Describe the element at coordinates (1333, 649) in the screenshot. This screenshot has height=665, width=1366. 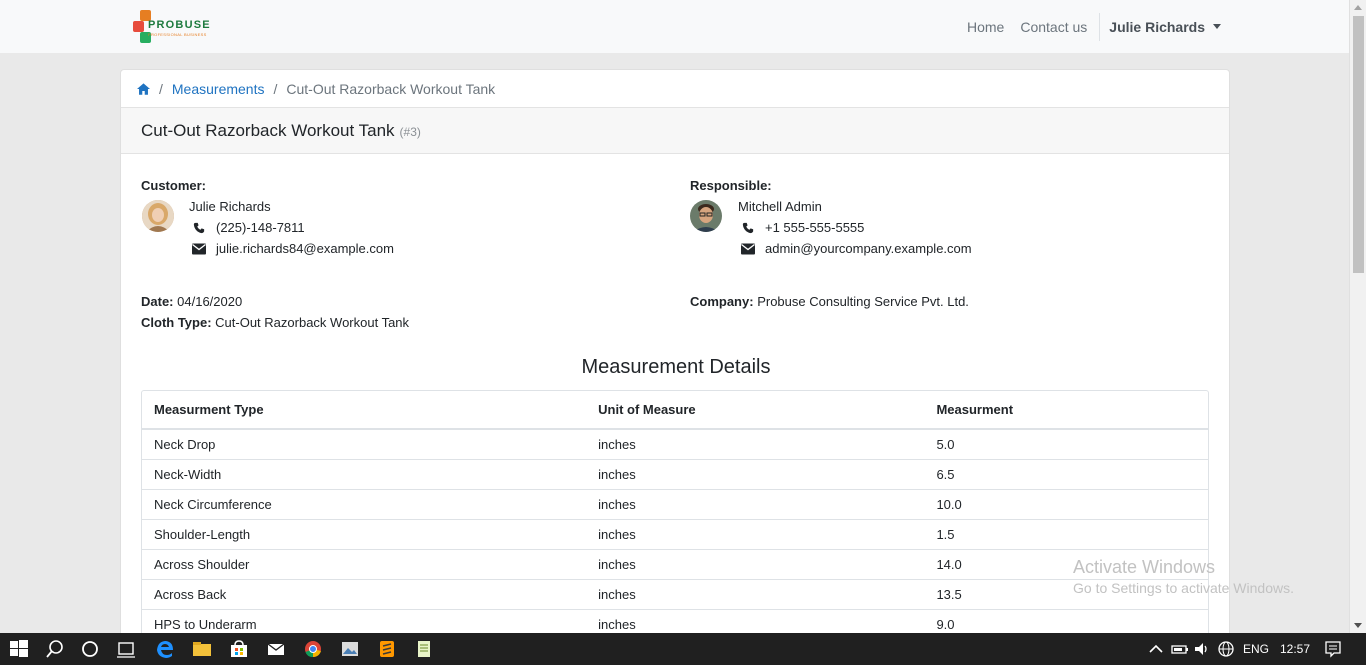
I see `action-center-icon` at that location.